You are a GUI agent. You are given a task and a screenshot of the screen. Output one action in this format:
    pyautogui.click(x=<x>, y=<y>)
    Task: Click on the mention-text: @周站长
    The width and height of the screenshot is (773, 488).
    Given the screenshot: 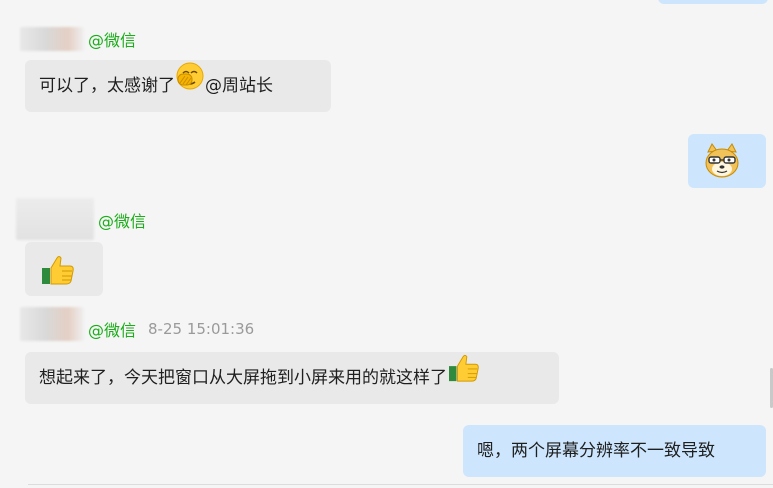 What is the action you would take?
    pyautogui.click(x=239, y=86)
    